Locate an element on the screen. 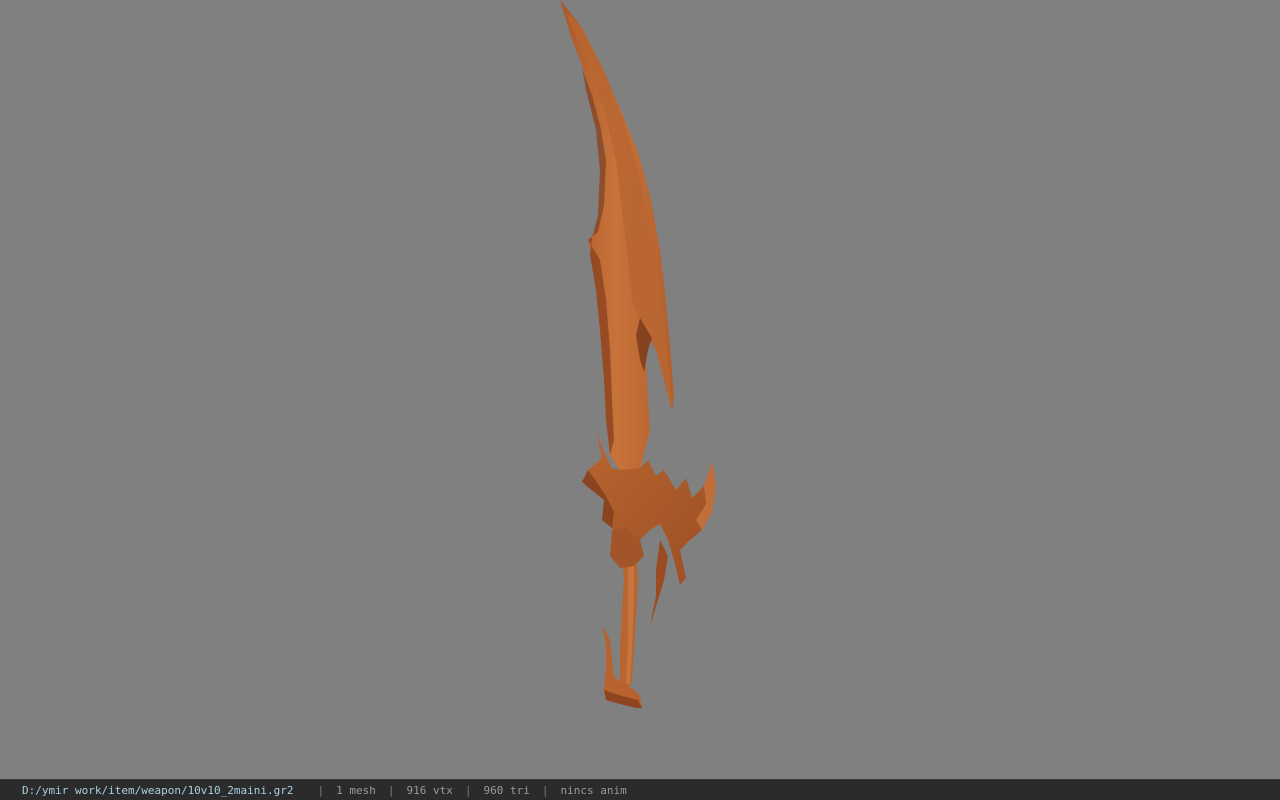 The image size is (1280, 800). lower-spike is located at coordinates (659, 583).